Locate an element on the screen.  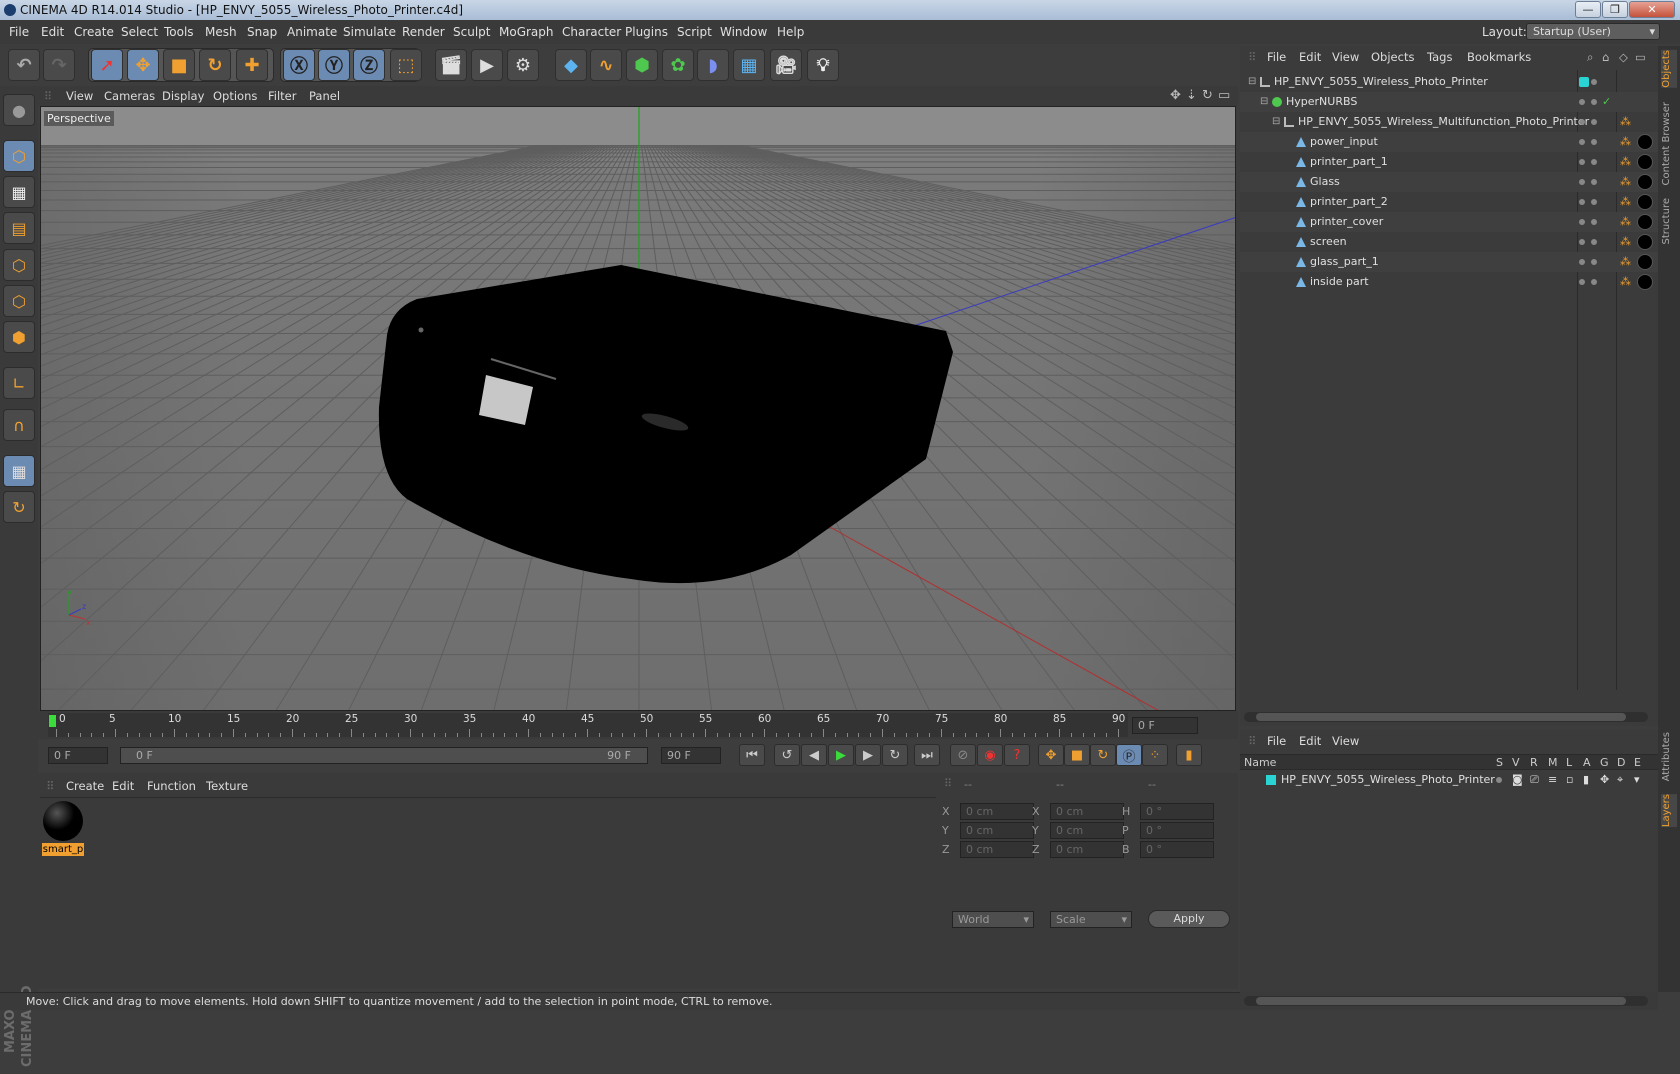
obj-menu-view: View is located at coordinates (1345, 57).